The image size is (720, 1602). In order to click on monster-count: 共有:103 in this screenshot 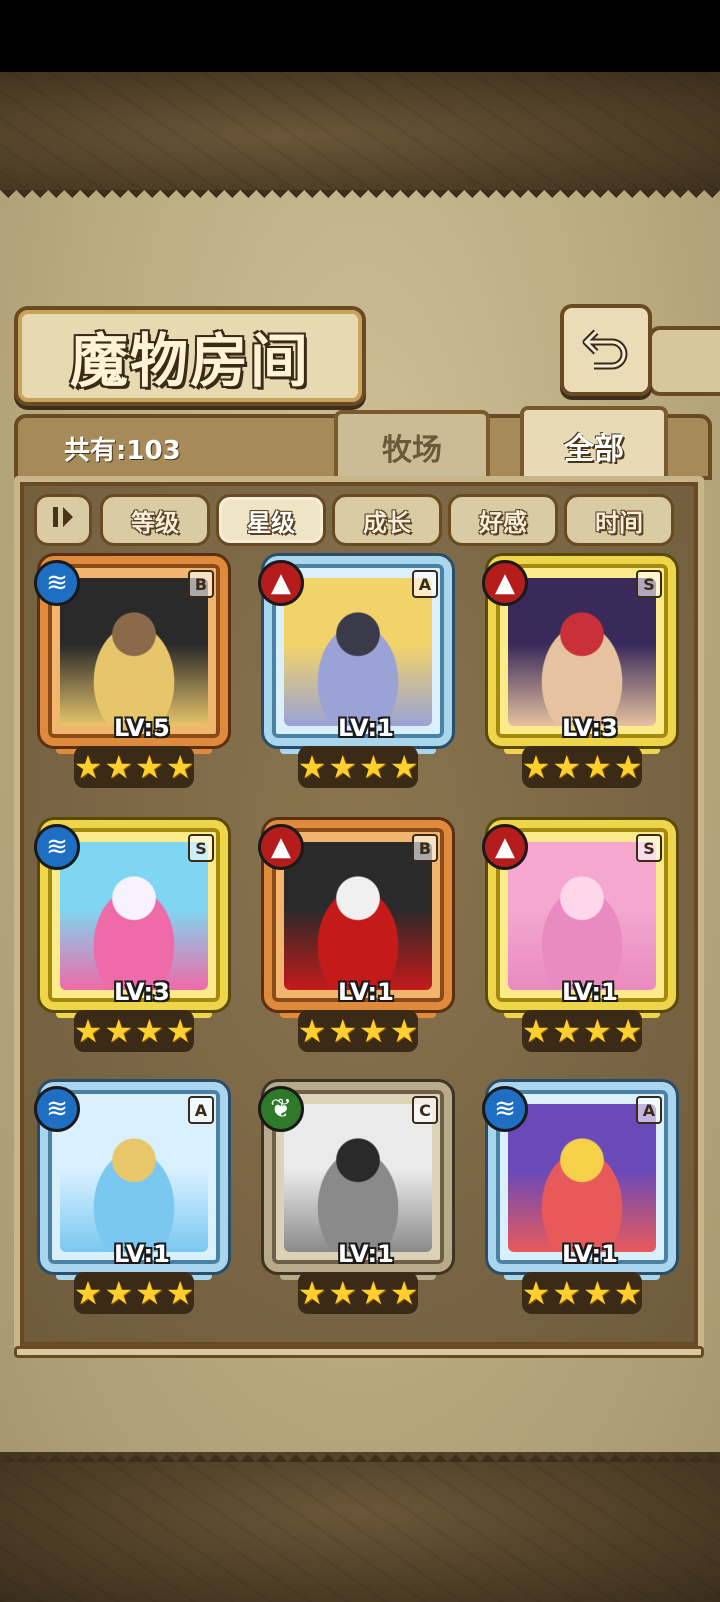, I will do `click(122, 451)`.